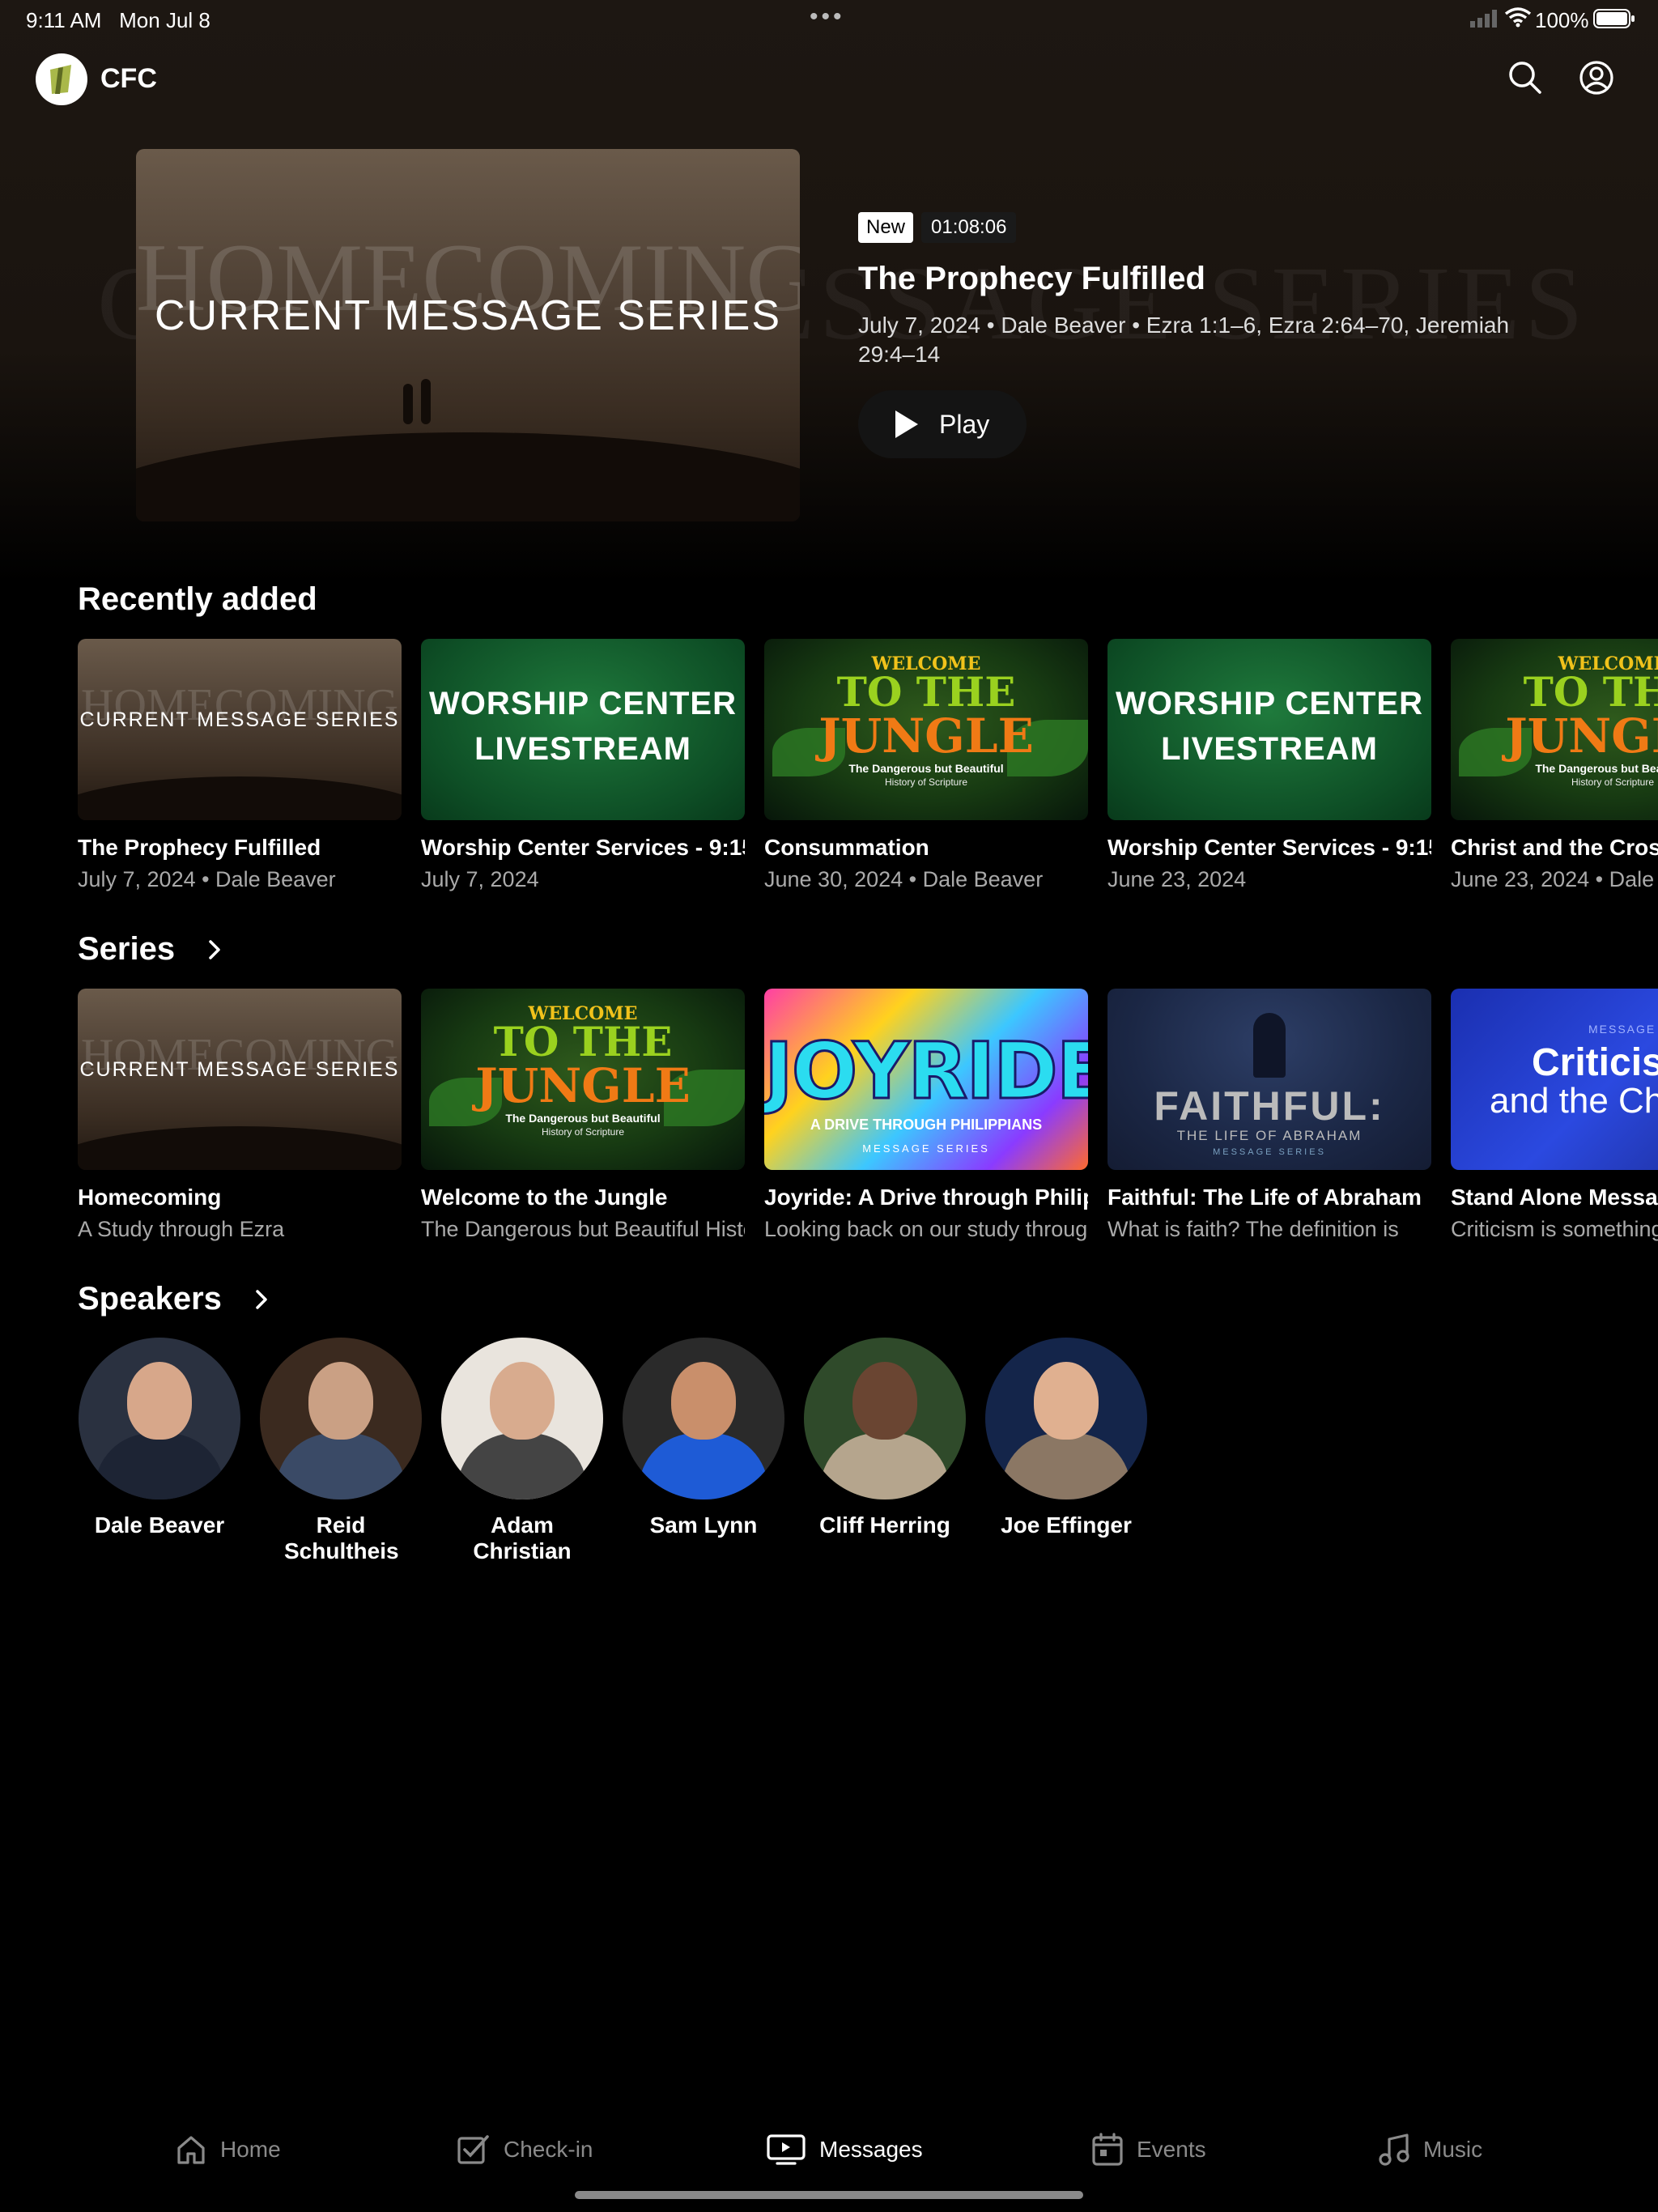  I want to click on card-title: Stand Alone Messages, so click(1554, 1197).